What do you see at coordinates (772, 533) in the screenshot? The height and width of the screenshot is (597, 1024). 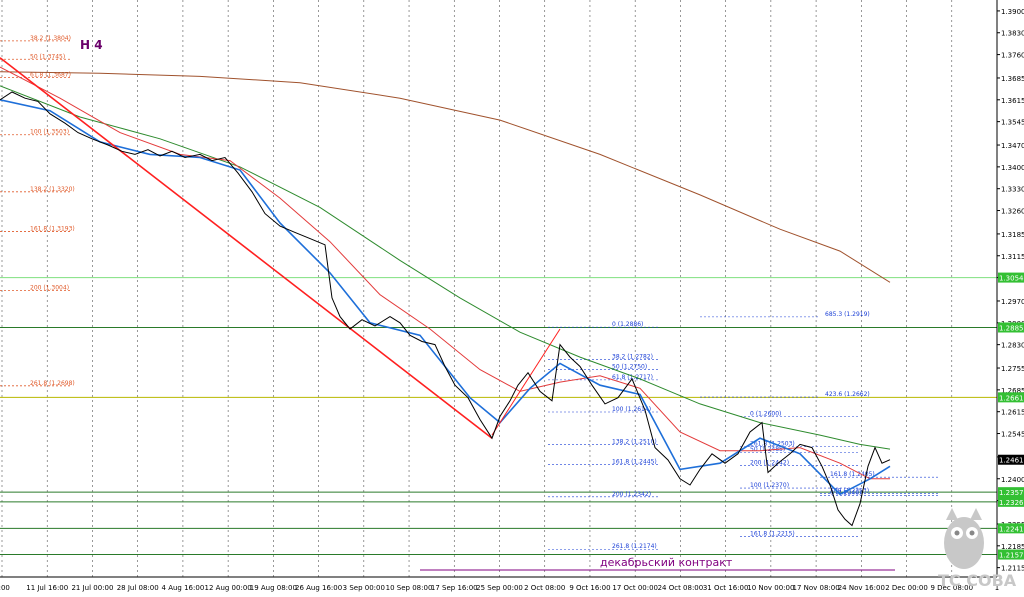 I see `fibo-label-lower: 161.8 (1.2215)` at bounding box center [772, 533].